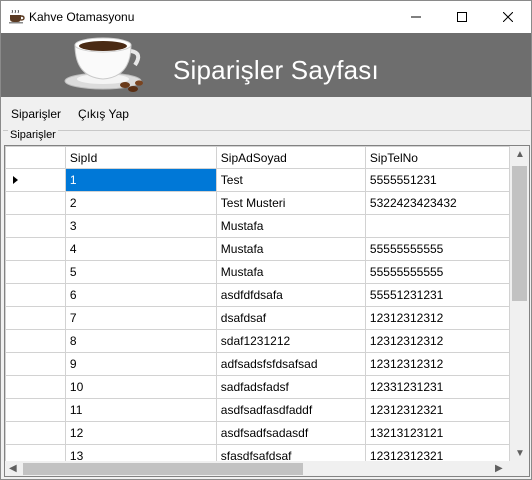  Describe the element at coordinates (520, 453) in the screenshot. I see `scroll-down-icon: ▼` at that location.